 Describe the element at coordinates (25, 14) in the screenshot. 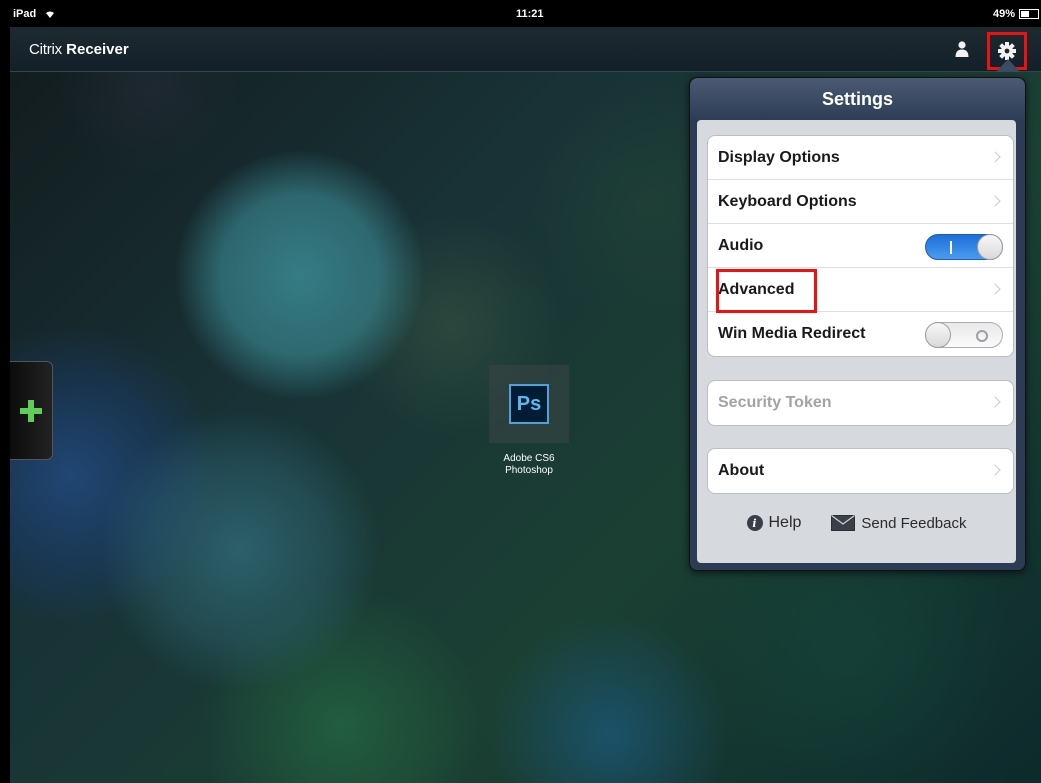

I see `device-label: iPad` at that location.